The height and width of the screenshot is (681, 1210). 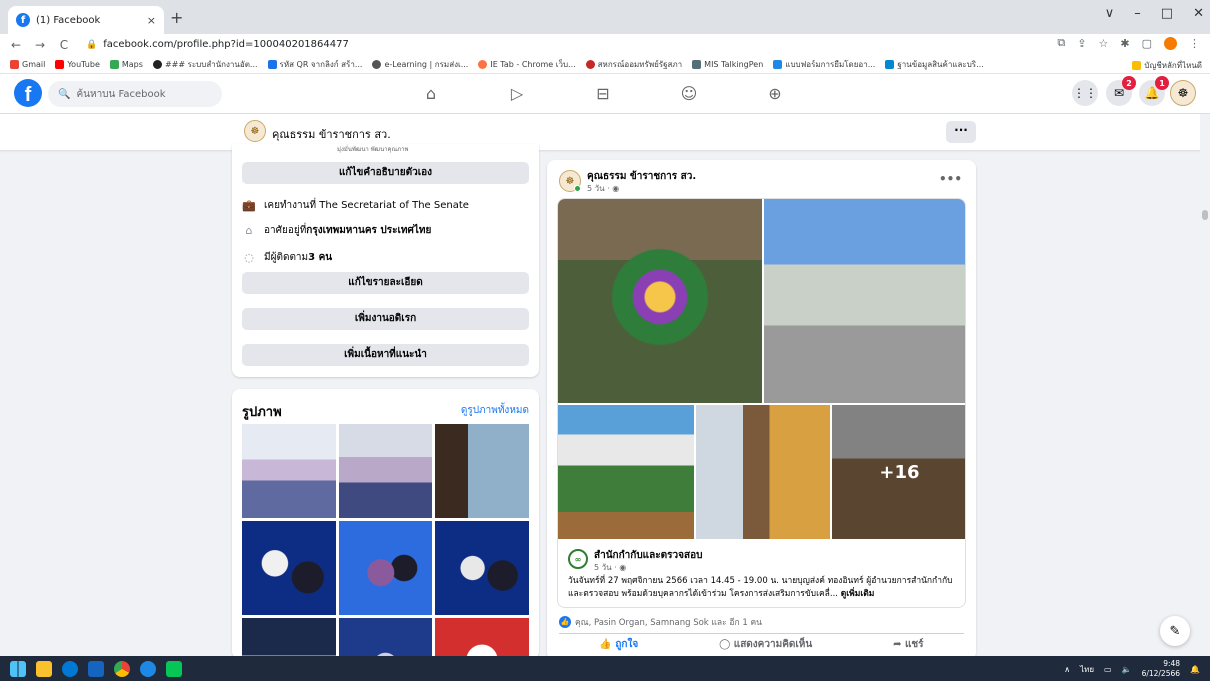 I want to click on bookmark-maps: Maps, so click(x=126, y=64).